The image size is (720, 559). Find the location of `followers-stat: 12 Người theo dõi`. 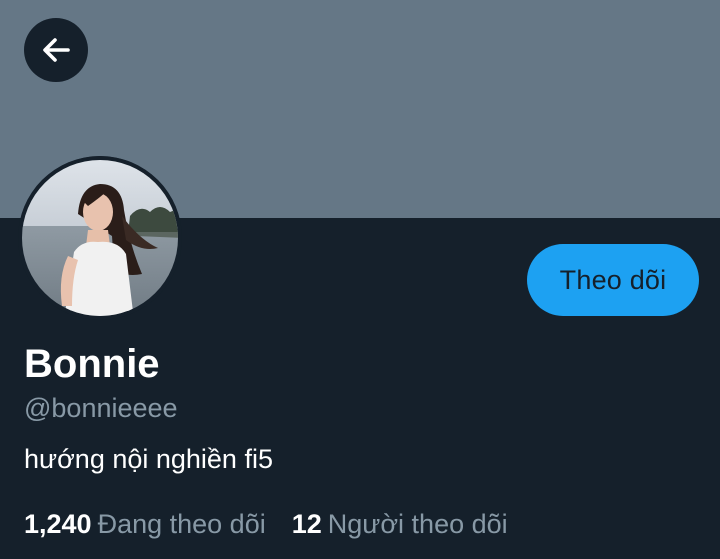

followers-stat: 12 Người theo dõi is located at coordinates (400, 524).